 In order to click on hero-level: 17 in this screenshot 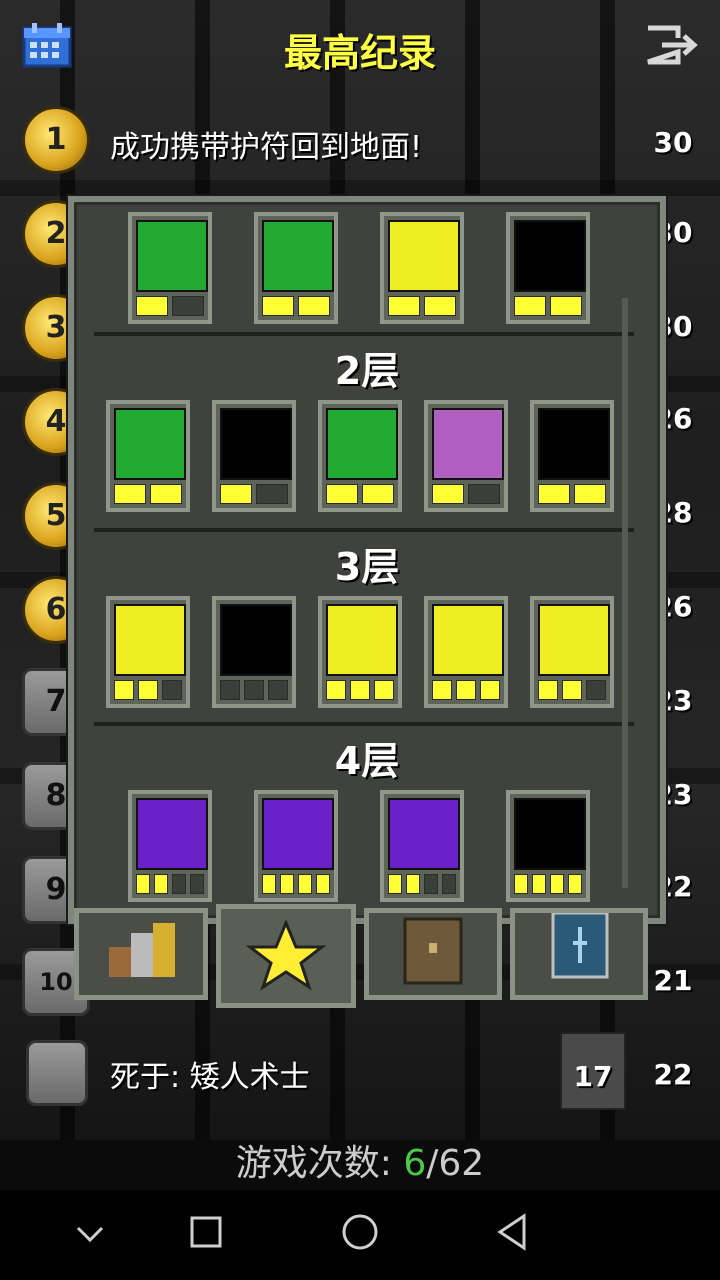, I will do `click(593, 1071)`.